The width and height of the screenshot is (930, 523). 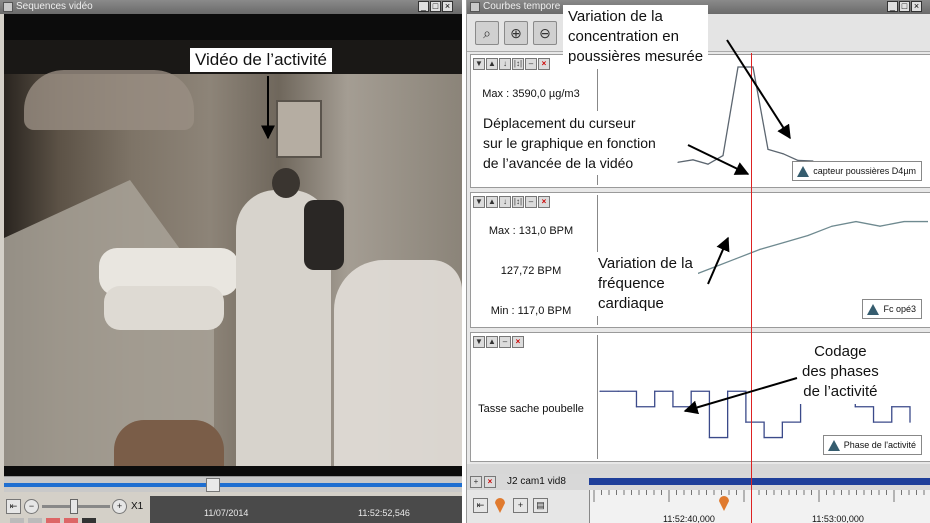 I want to click on callout-heart-line-1: Variation de la, so click(x=645, y=263).